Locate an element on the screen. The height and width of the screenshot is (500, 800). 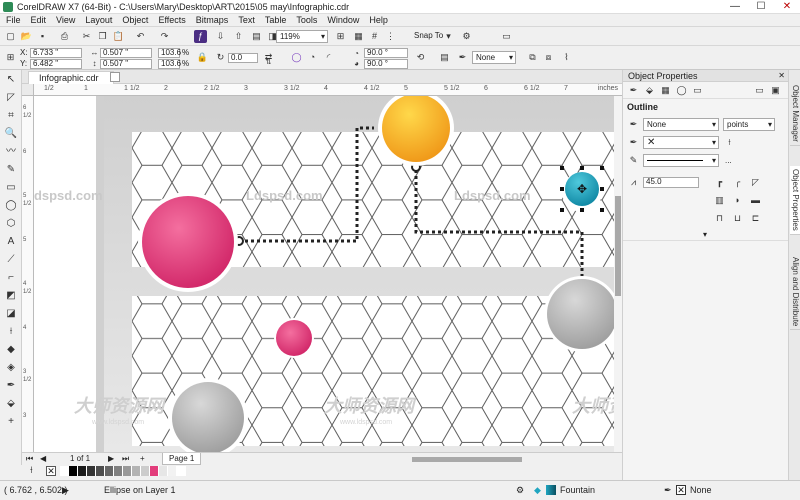
outline-color-eyedropper-icon: ⟊ is located at coordinates (729, 142).